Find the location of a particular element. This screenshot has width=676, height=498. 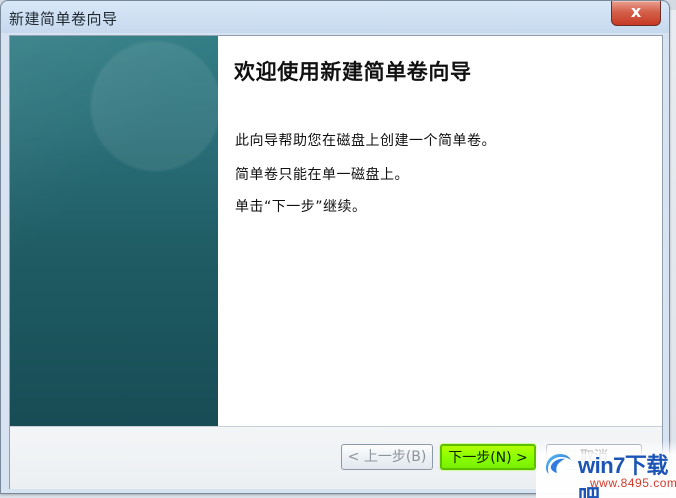

window-title: 新建简单卷向导 is located at coordinates (63, 19).